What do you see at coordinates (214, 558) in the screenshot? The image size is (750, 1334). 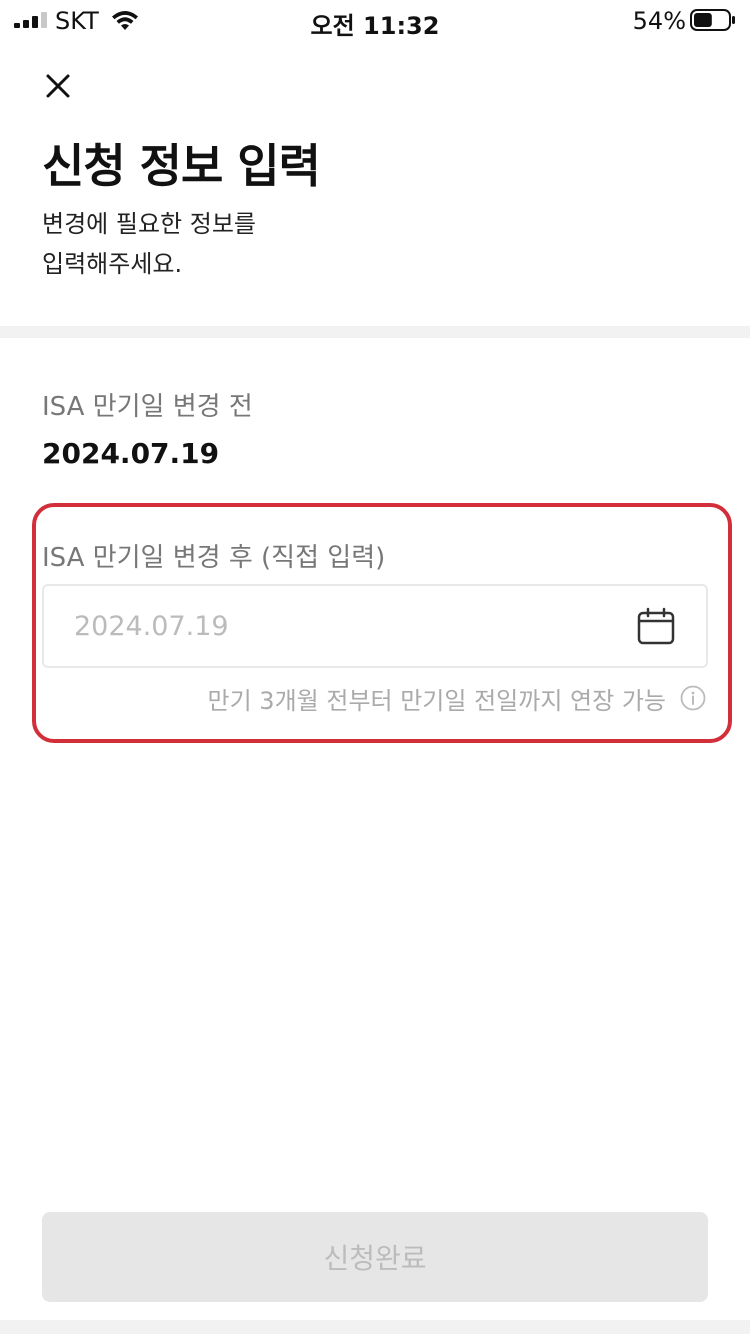 I see `after-change-label: ISA 만기일 변경 후 (직접 입력)` at bounding box center [214, 558].